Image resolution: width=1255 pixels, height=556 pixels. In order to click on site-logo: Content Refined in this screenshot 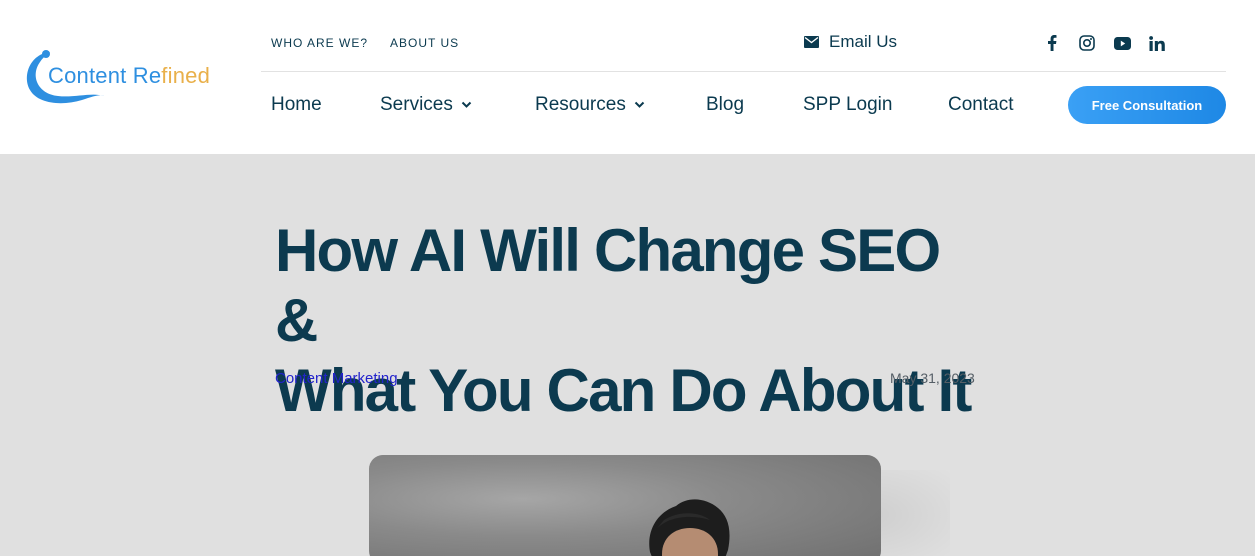, I will do `click(129, 77)`.